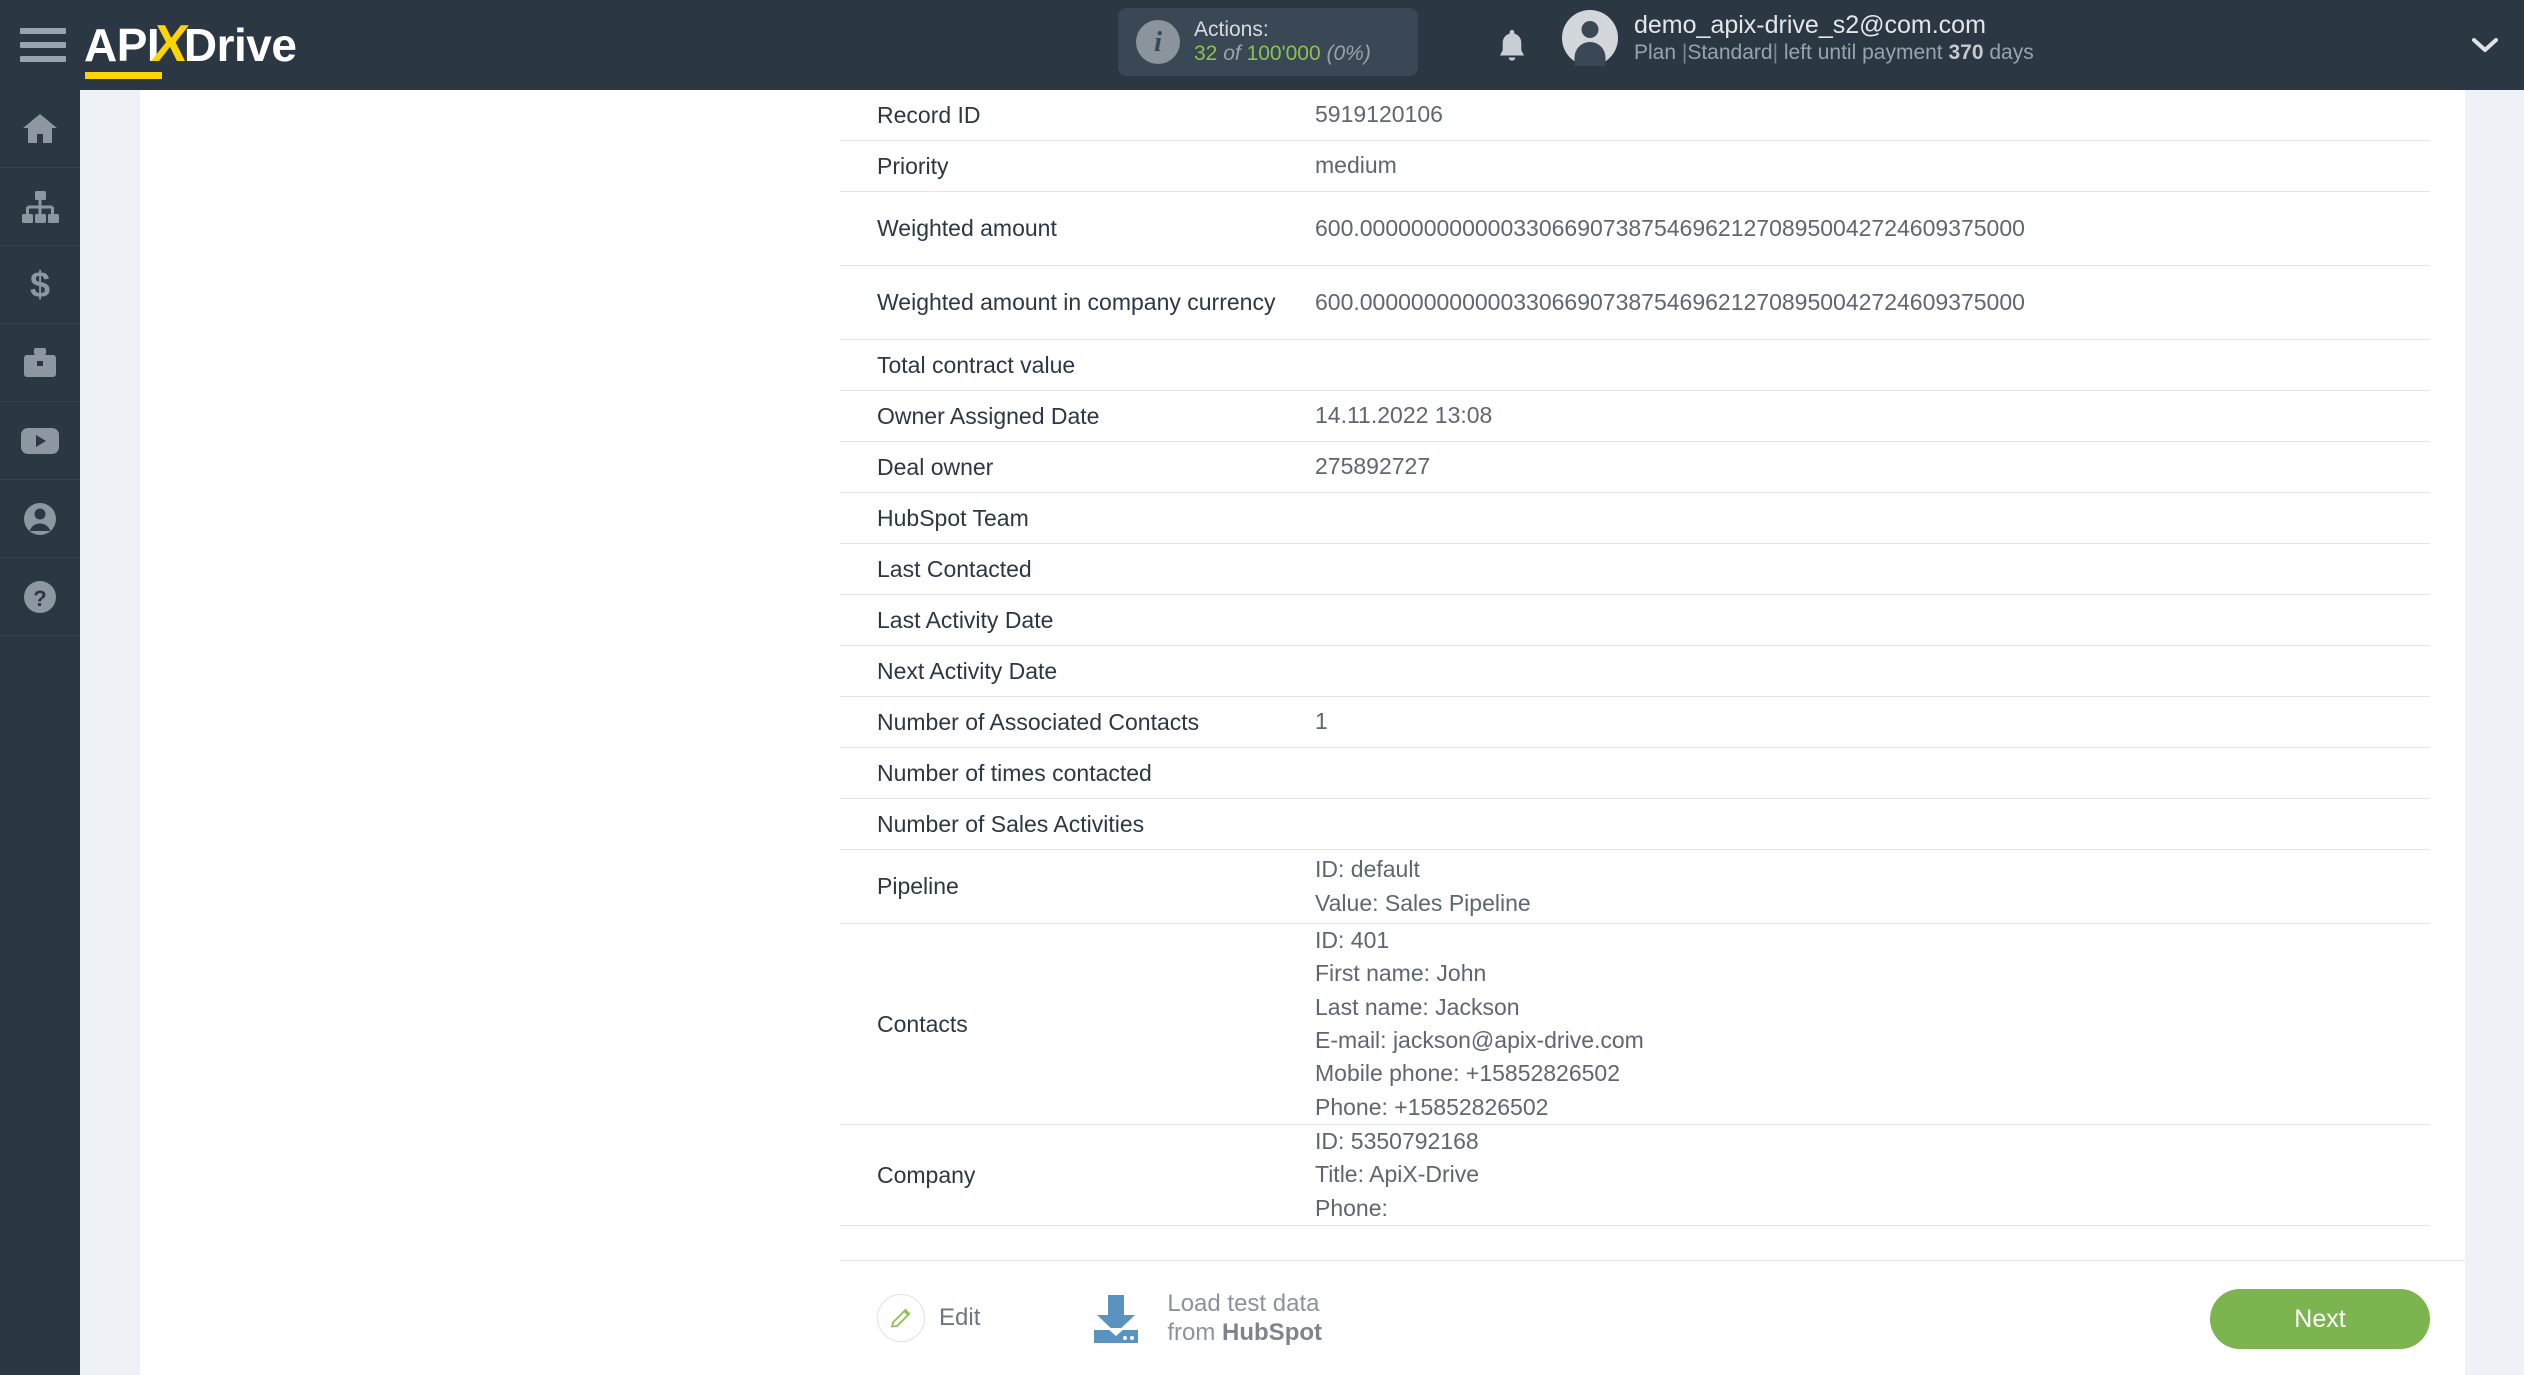 This screenshot has width=2524, height=1375. I want to click on field-value-line: First name: John, so click(1401, 973).